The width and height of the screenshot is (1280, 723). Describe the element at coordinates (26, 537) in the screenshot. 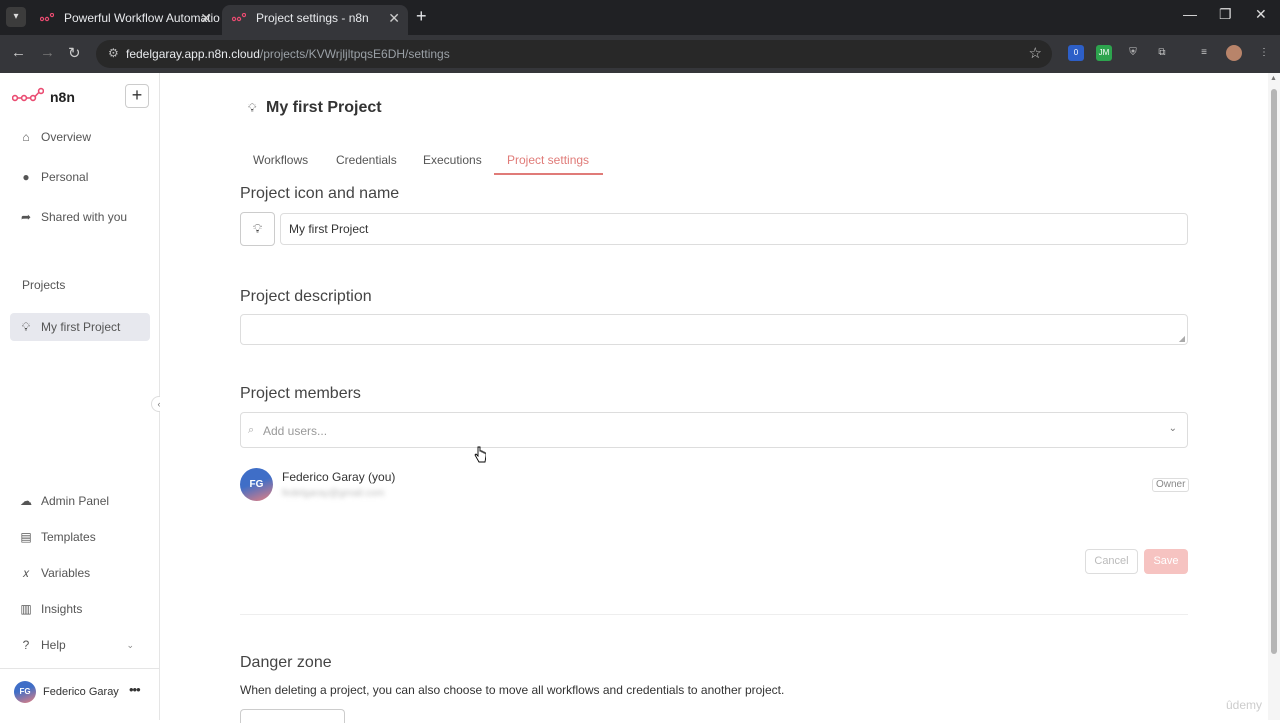

I see `template-icon: ▤` at that location.